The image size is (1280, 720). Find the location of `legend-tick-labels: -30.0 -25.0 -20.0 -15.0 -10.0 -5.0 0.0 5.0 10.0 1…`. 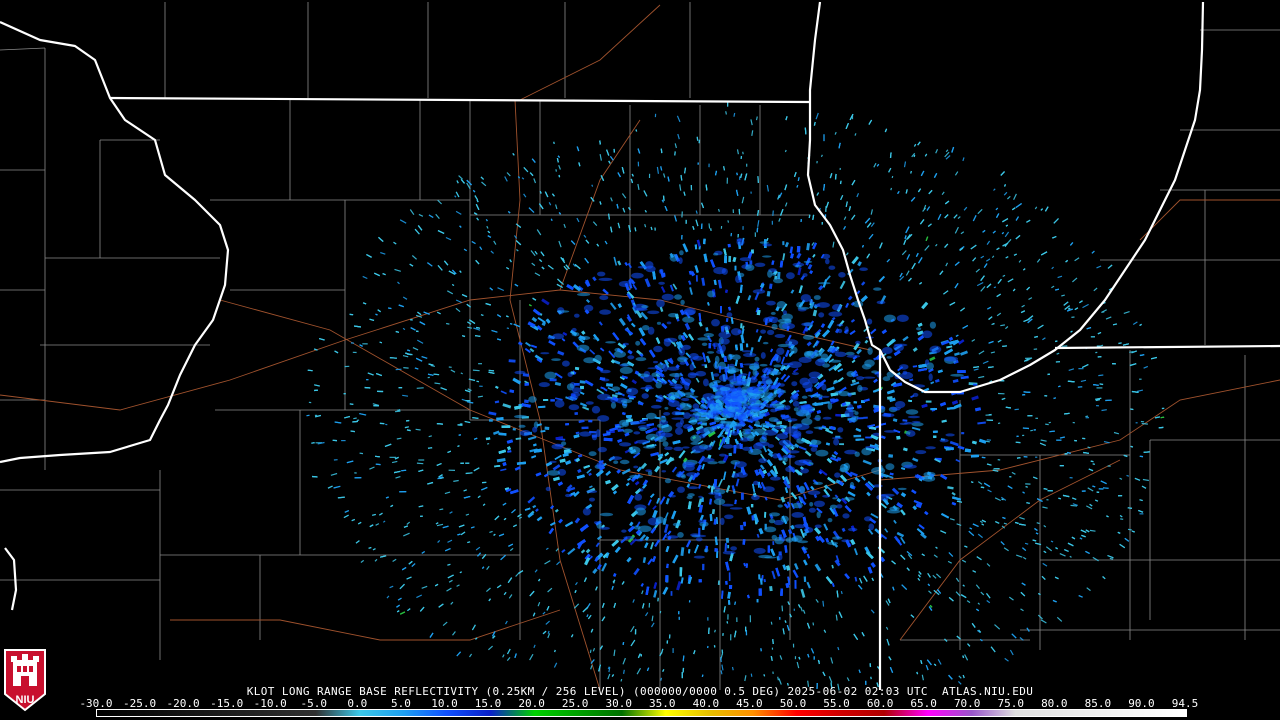

legend-tick-labels: -30.0 -25.0 -20.0 -15.0 -10.0 -5.0 0.0 5.0 10.0 1… is located at coordinates (638, 703).